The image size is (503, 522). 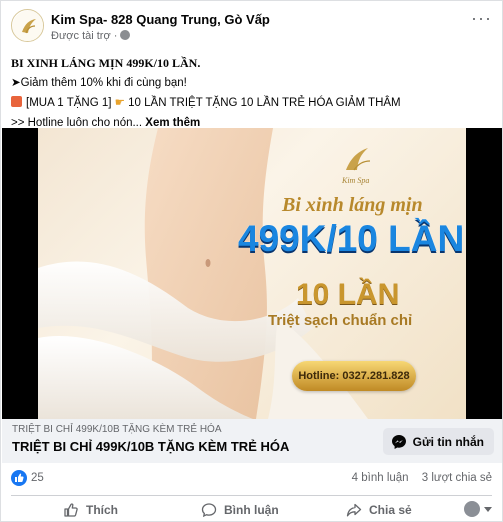 I want to click on thumbs-up-icon, so click(x=71, y=510).